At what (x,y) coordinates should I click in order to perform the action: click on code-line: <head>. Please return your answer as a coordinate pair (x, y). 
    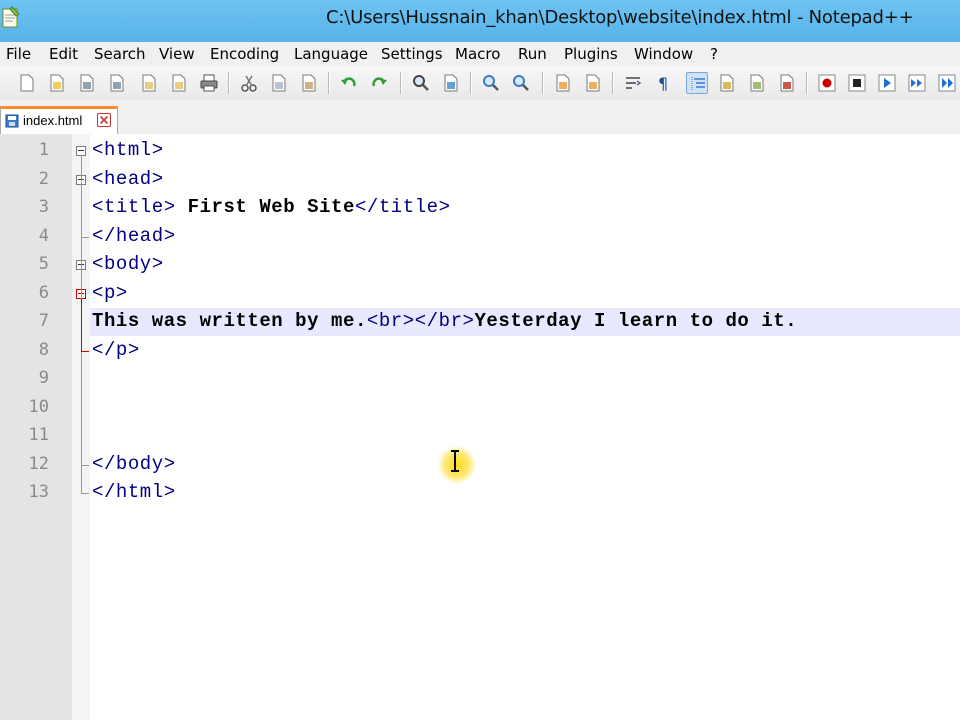
    Looking at the image, I should click on (128, 179).